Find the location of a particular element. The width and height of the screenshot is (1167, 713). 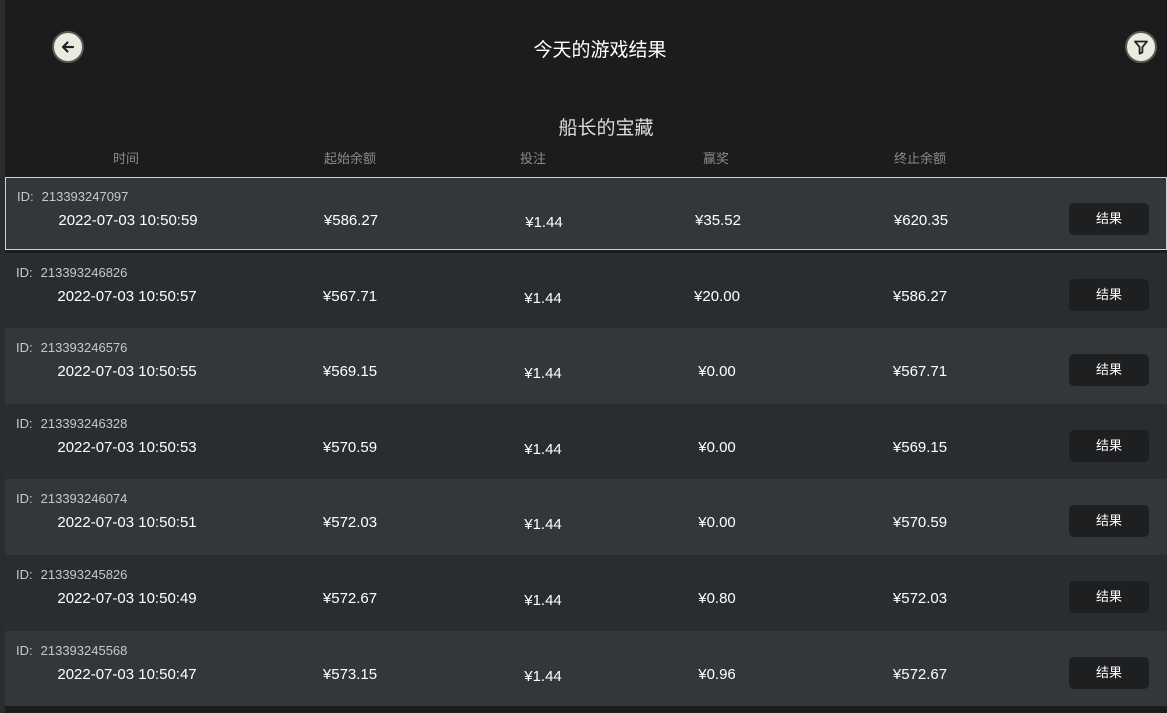

cell-end-balance: ¥569.15 is located at coordinates (920, 447).